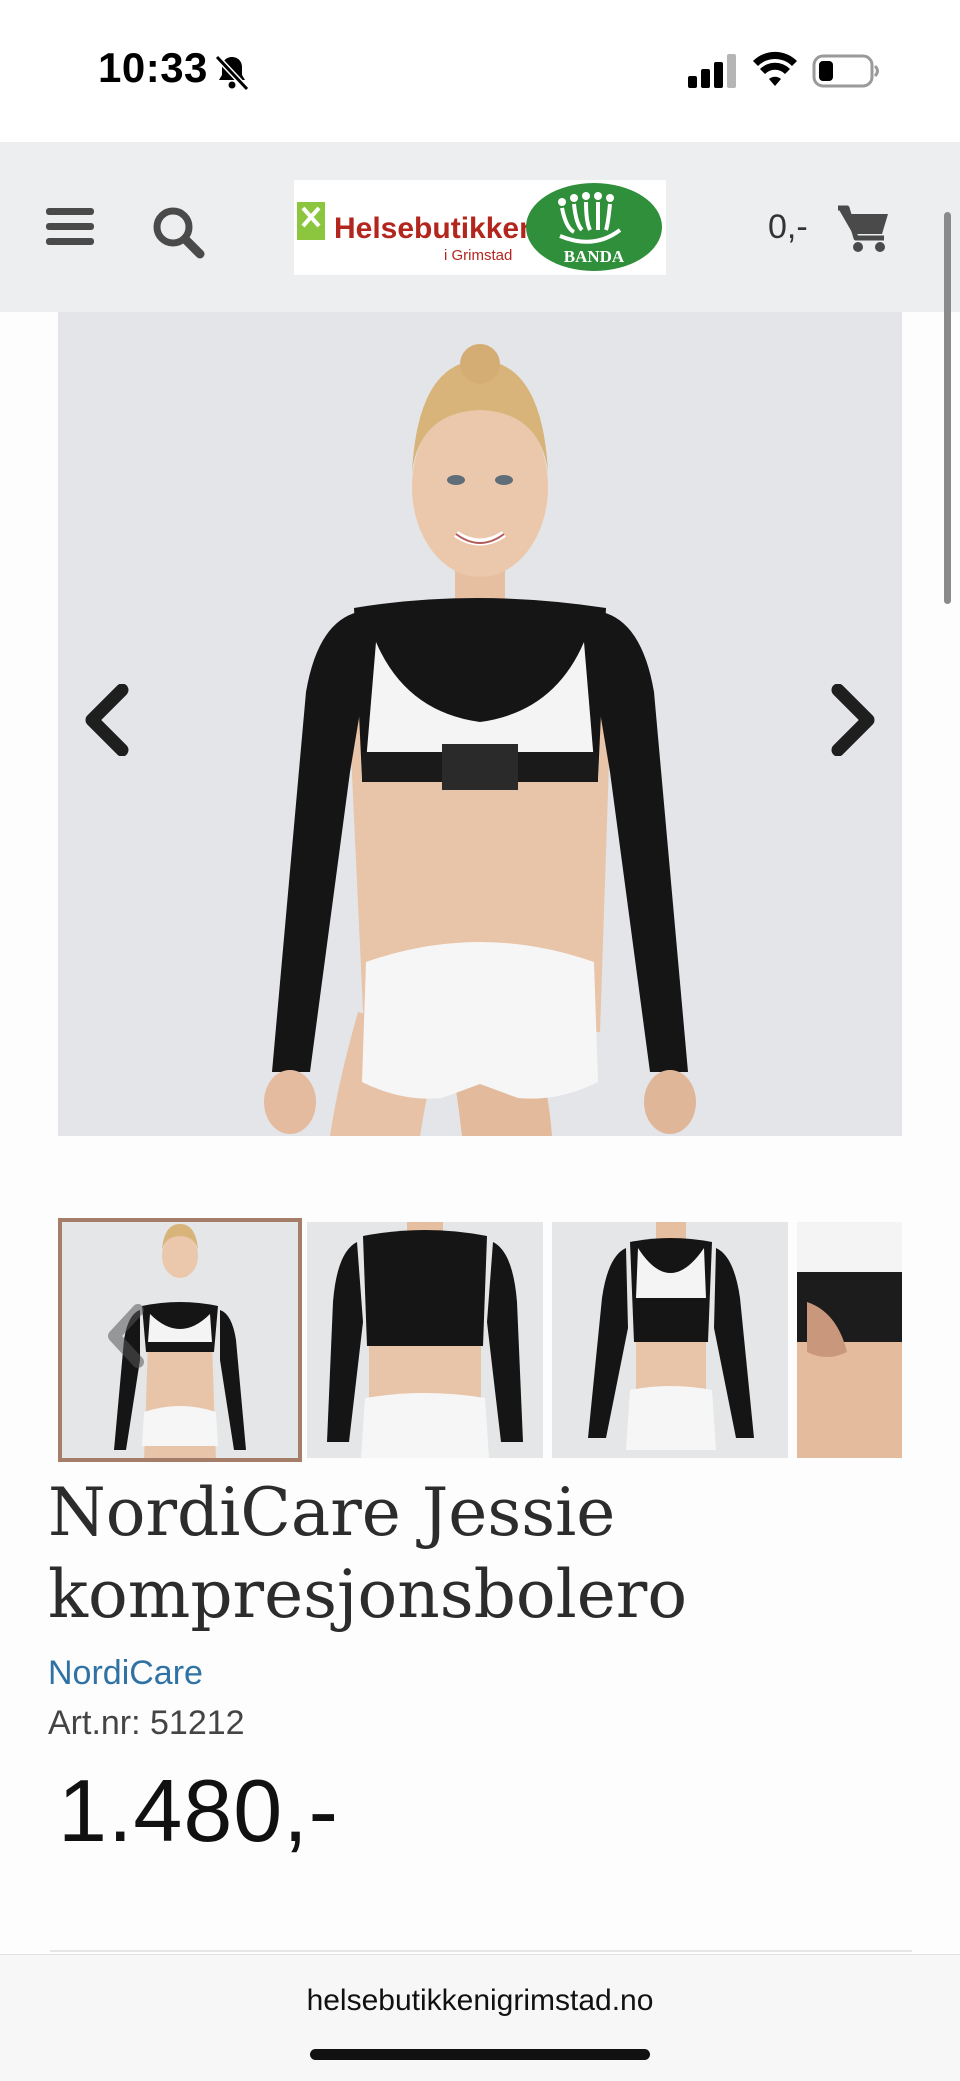 The height and width of the screenshot is (2081, 960). What do you see at coordinates (198, 1810) in the screenshot?
I see `product-price: 1.480,-` at bounding box center [198, 1810].